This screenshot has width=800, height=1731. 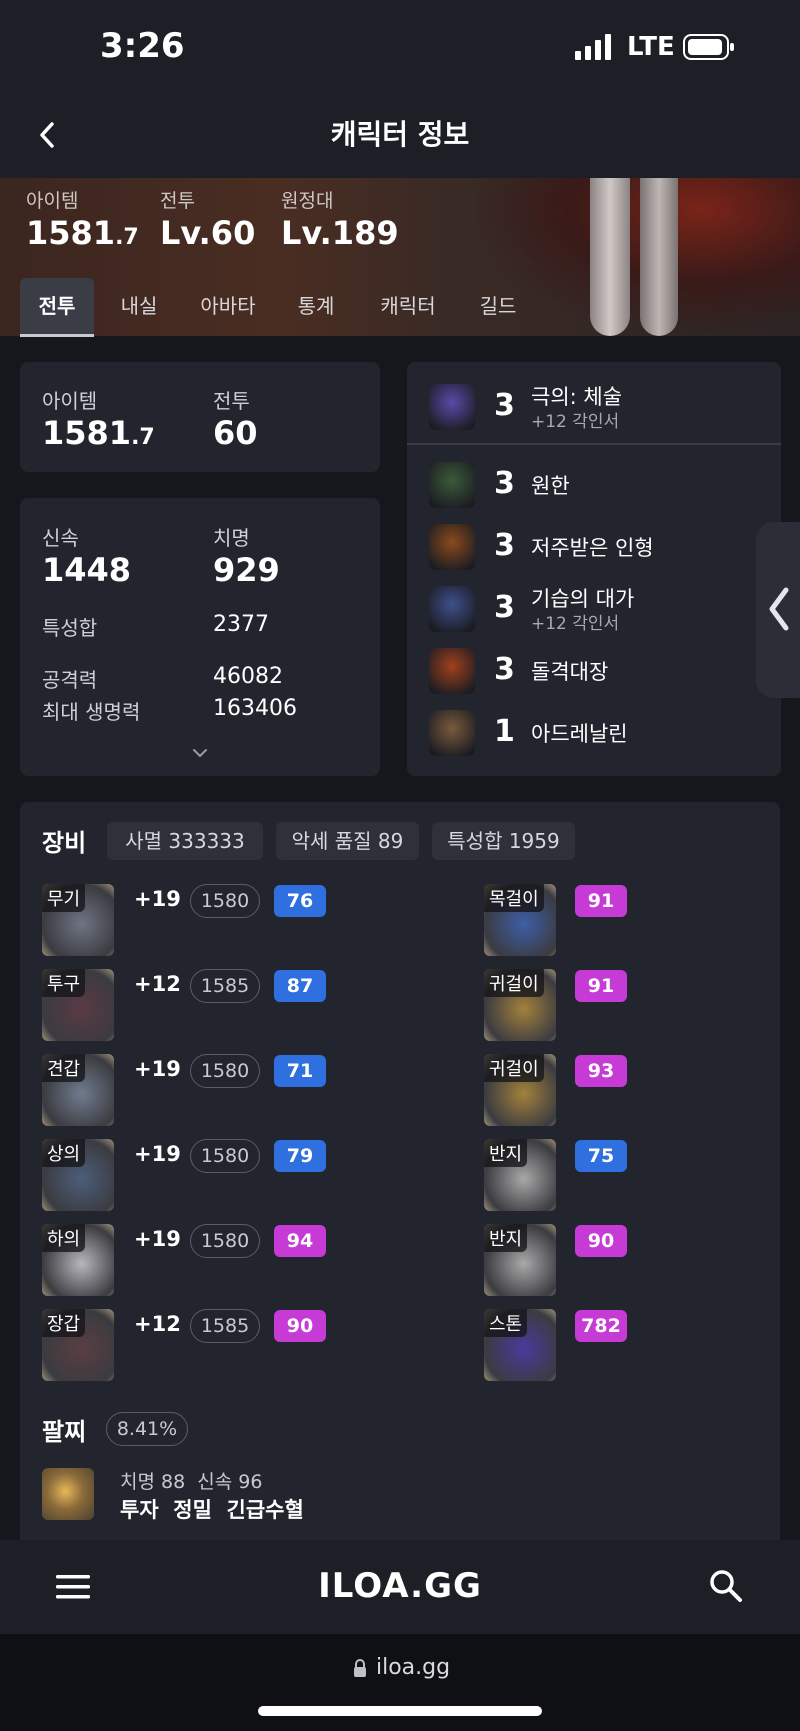 What do you see at coordinates (228, 306) in the screenshot?
I see `tab-avatar: 아바타` at bounding box center [228, 306].